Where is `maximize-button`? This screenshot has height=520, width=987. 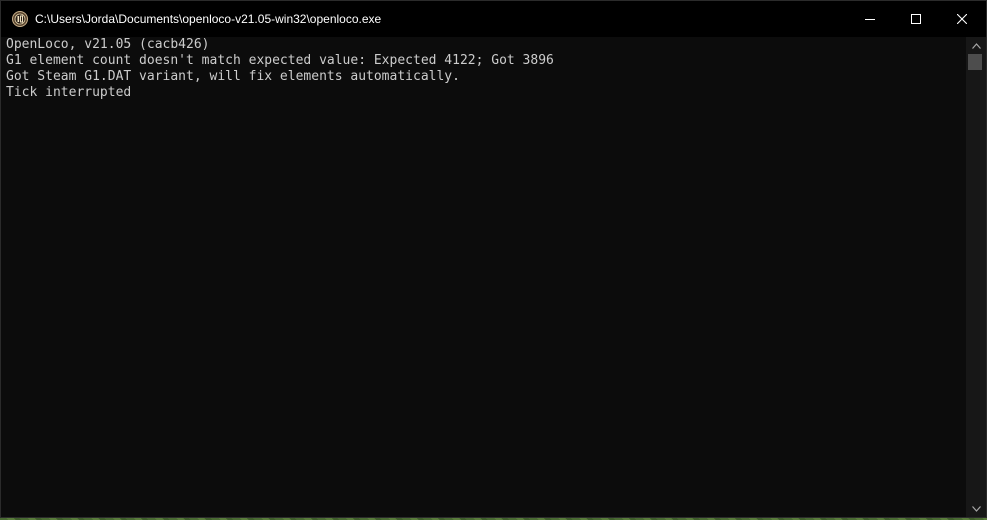 maximize-button is located at coordinates (916, 19).